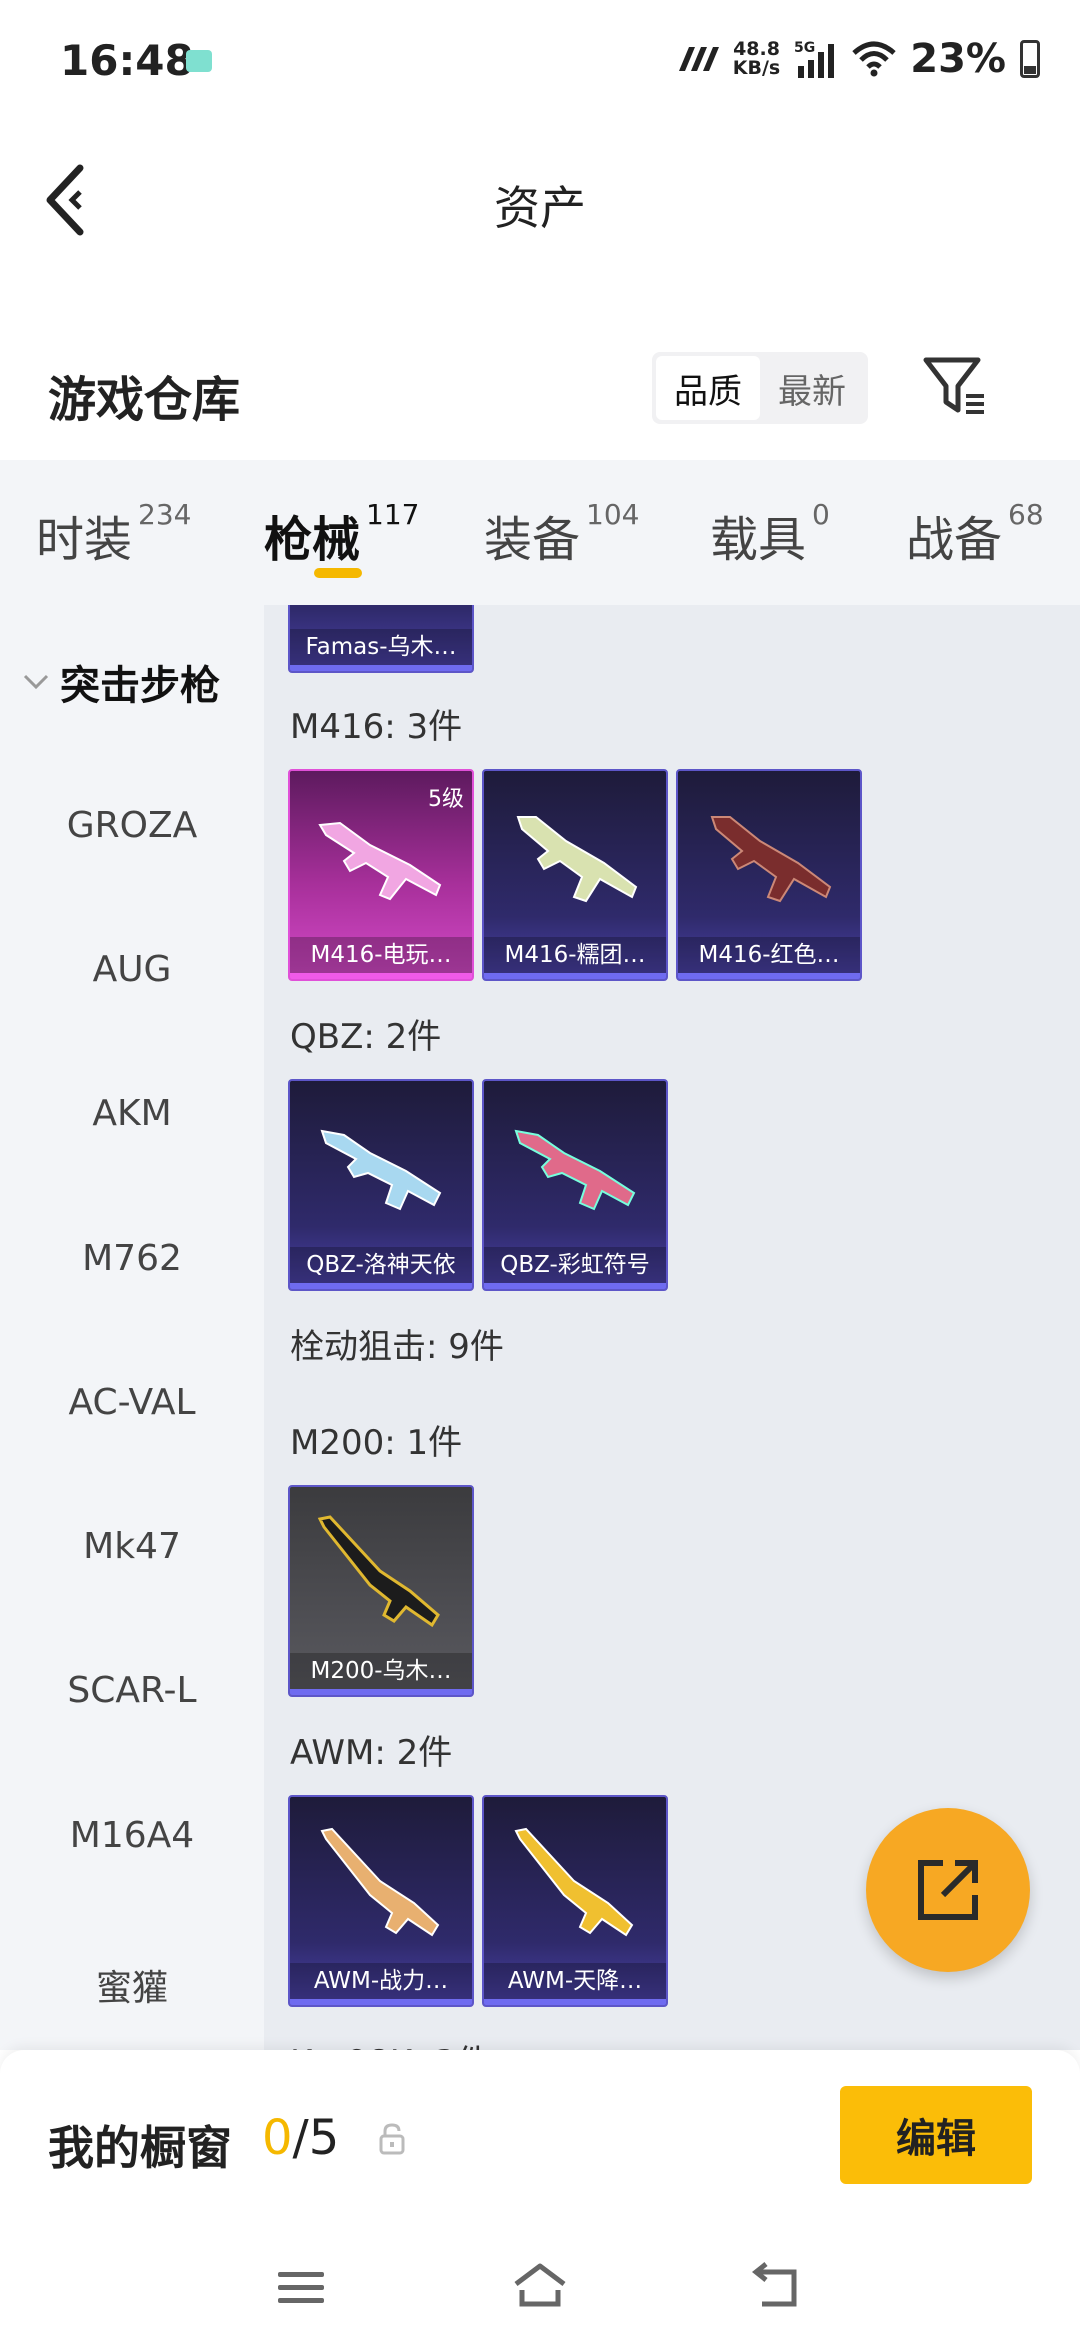 The image size is (1080, 2344). I want to click on header: 资产, so click(540, 200).